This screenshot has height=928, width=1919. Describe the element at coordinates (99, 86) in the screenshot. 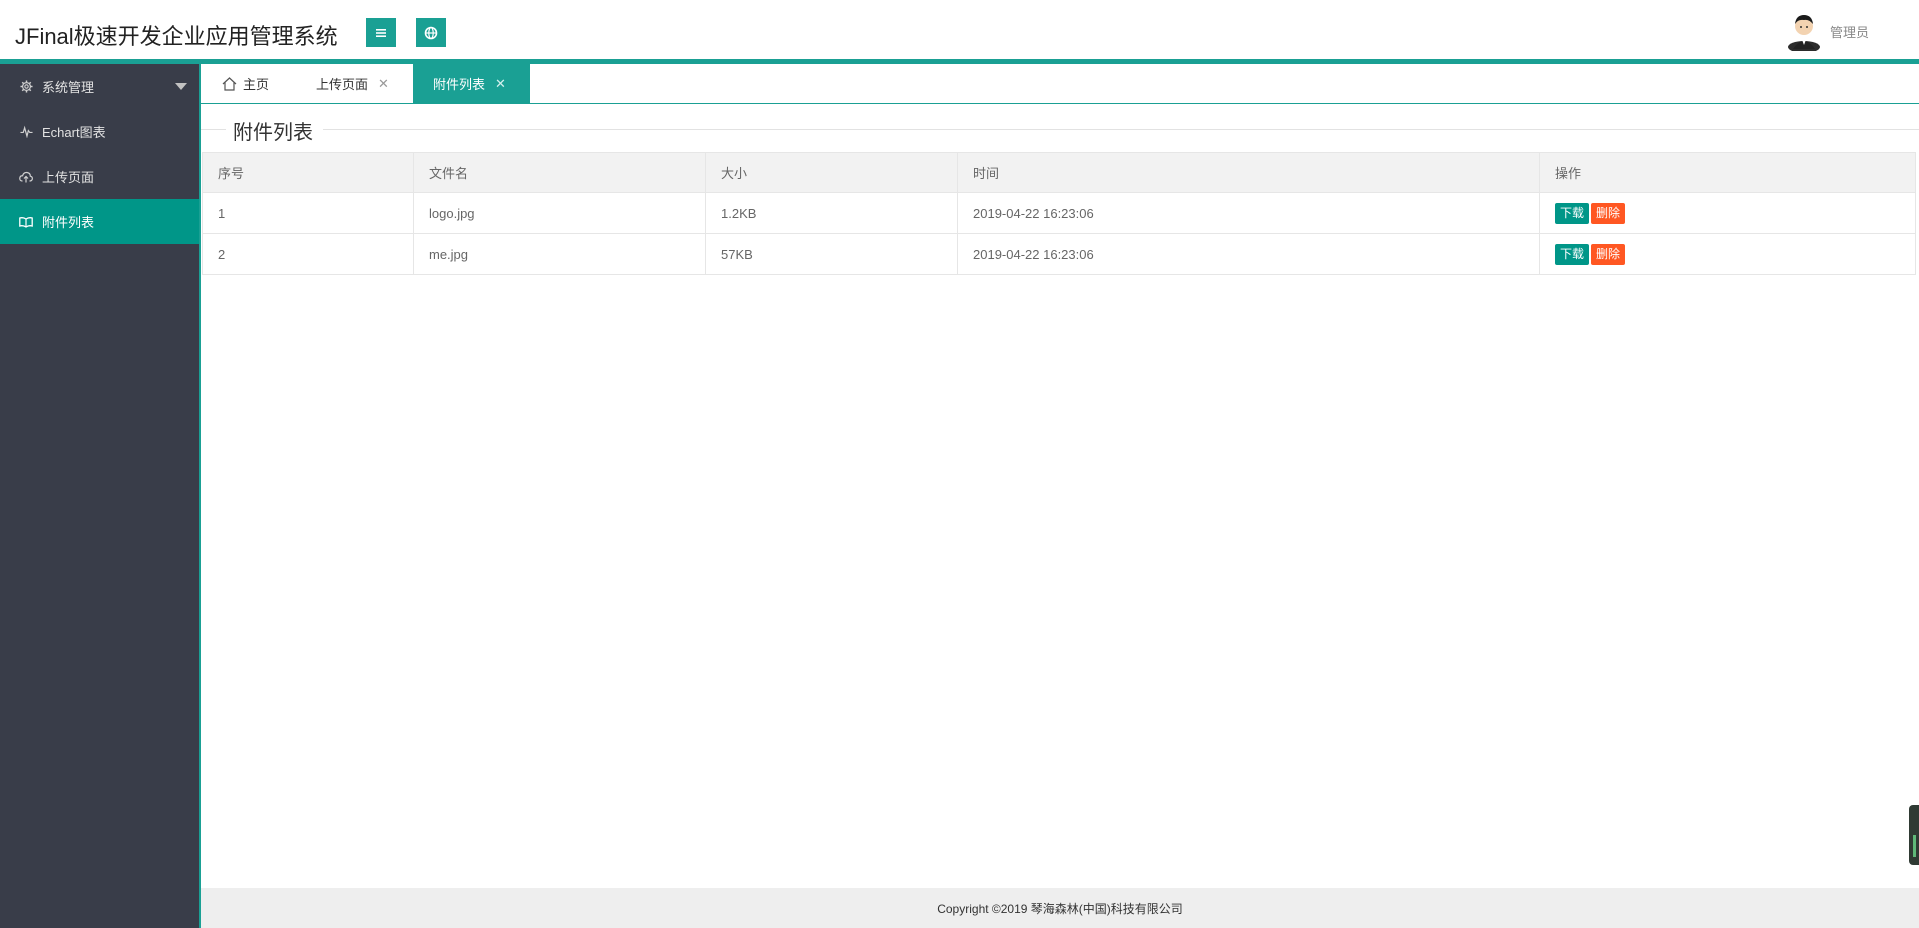

I see `sidebar-item-system: 系统管理` at that location.